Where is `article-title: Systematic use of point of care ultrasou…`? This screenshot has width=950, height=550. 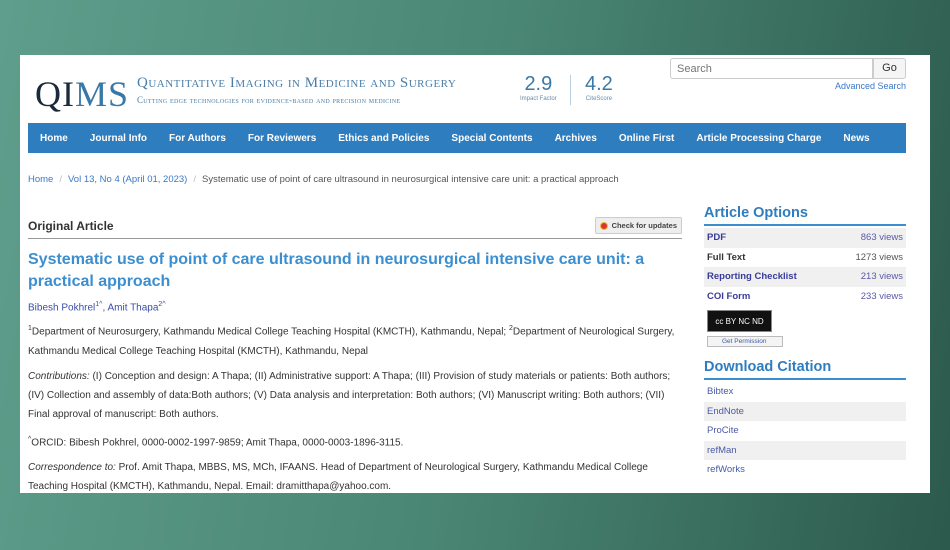 article-title: Systematic use of point of care ultrasou… is located at coordinates (336, 270).